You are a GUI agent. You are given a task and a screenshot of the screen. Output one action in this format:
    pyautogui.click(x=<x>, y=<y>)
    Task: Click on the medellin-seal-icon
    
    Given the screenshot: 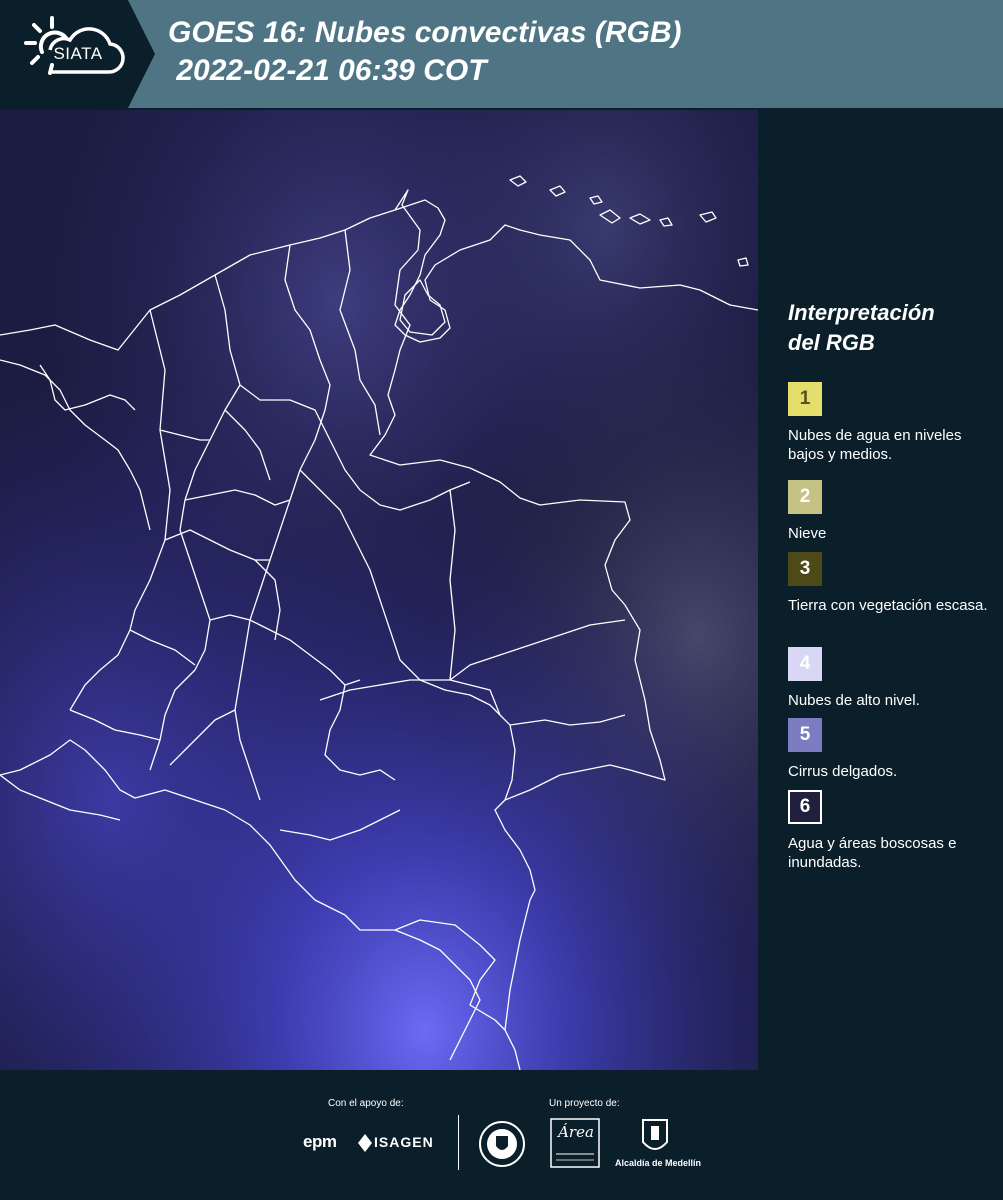 What is the action you would take?
    pyautogui.click(x=502, y=1144)
    